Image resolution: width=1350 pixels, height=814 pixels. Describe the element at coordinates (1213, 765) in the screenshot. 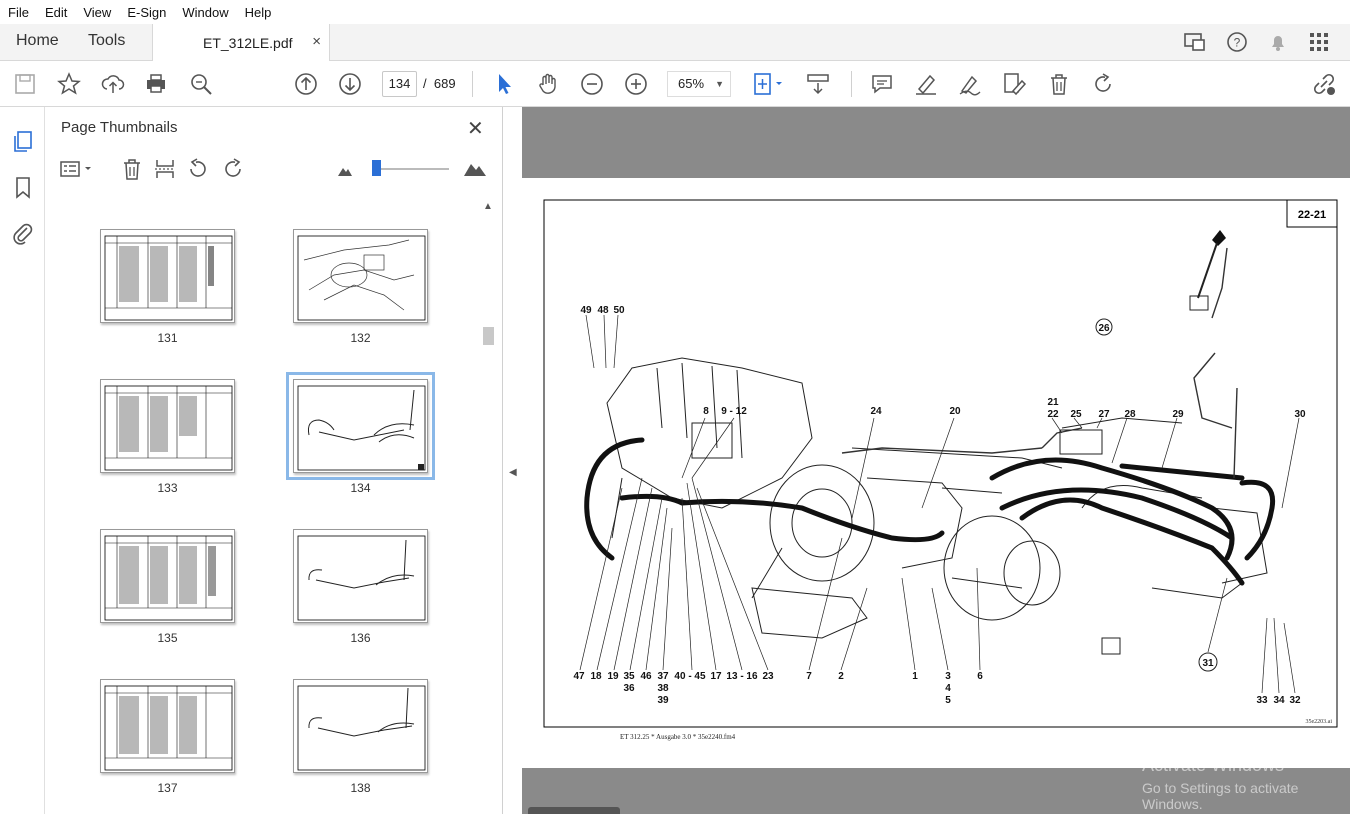

I see `activation-watermark-title: Activate Windows` at that location.